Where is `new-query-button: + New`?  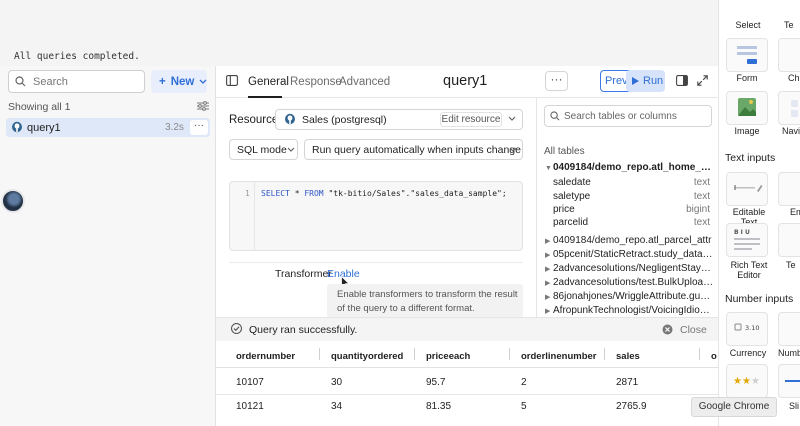
new-query-button: + New is located at coordinates (179, 81).